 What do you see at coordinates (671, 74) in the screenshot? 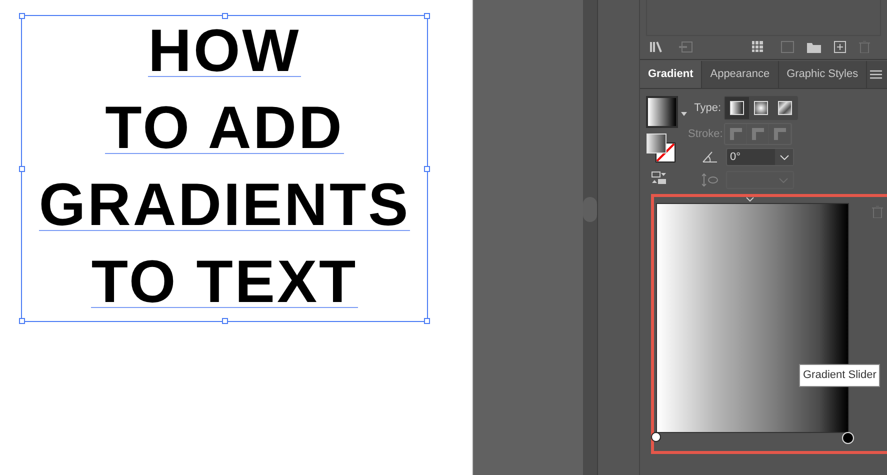
I see `panel-tab: Gradient` at bounding box center [671, 74].